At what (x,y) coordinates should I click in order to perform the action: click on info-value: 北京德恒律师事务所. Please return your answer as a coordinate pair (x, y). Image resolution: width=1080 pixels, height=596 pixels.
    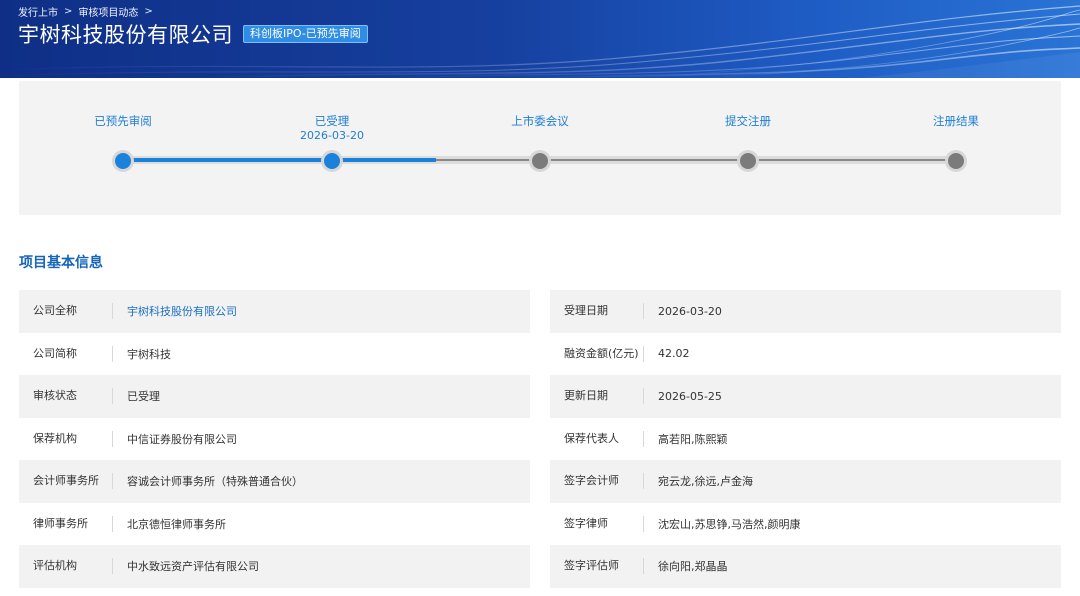
    Looking at the image, I should click on (176, 524).